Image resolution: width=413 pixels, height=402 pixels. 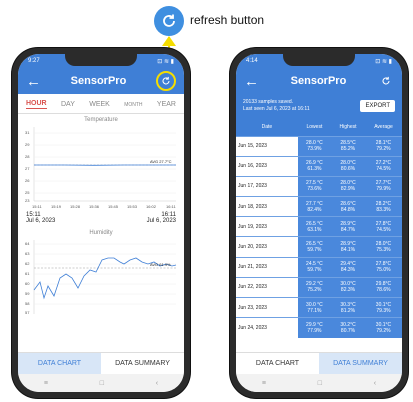 I want to click on lowest-cell: 29.2 °C 75.2%, so click(x=314, y=287).